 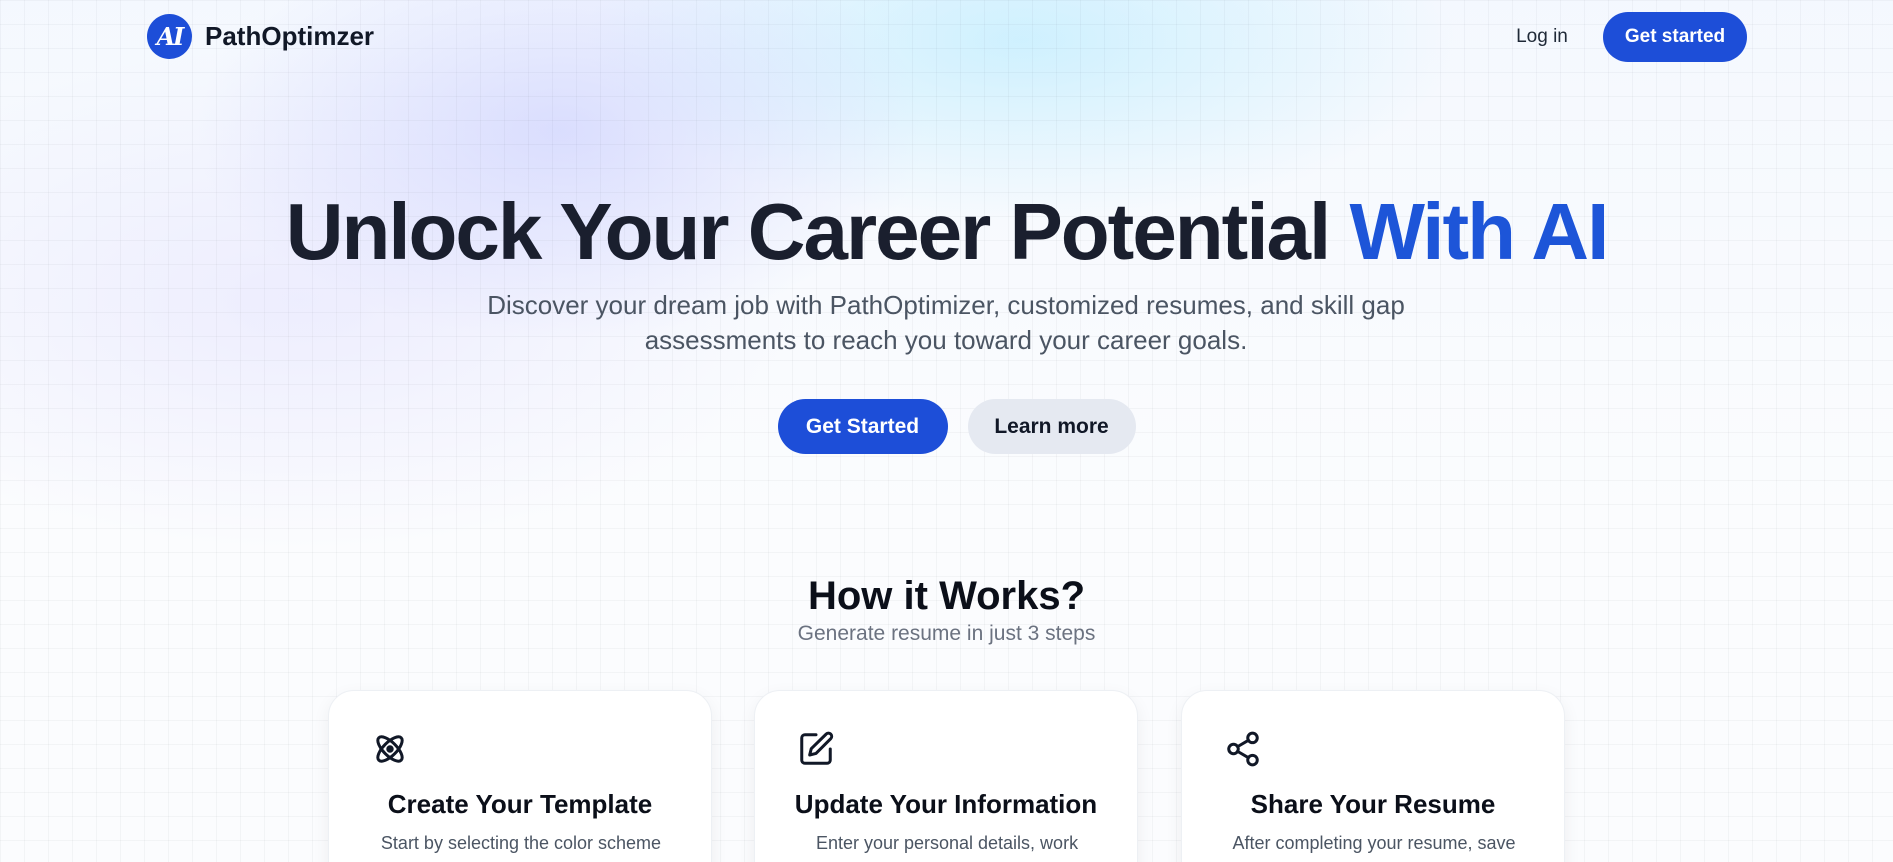 What do you see at coordinates (947, 843) in the screenshot?
I see `step-description: Enter your personal details, work` at bounding box center [947, 843].